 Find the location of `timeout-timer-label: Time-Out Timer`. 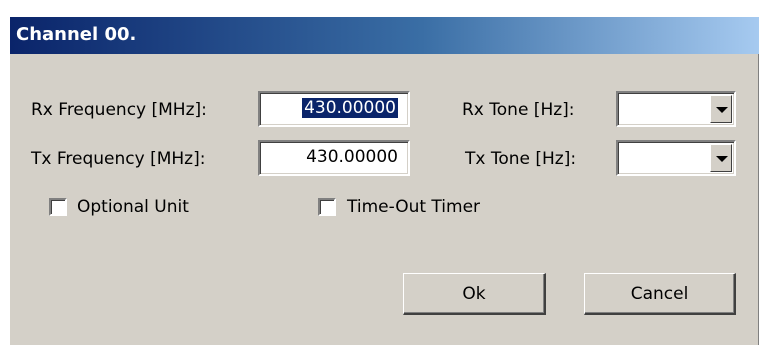

timeout-timer-label: Time-Out Timer is located at coordinates (413, 207).